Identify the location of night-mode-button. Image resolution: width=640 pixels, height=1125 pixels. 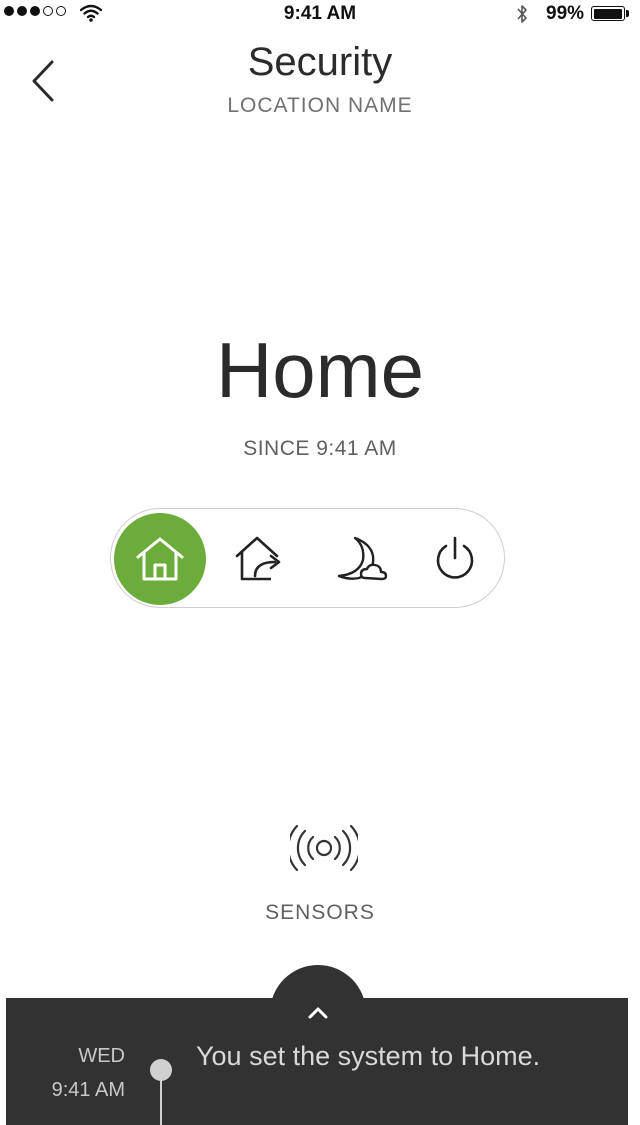
(360, 559).